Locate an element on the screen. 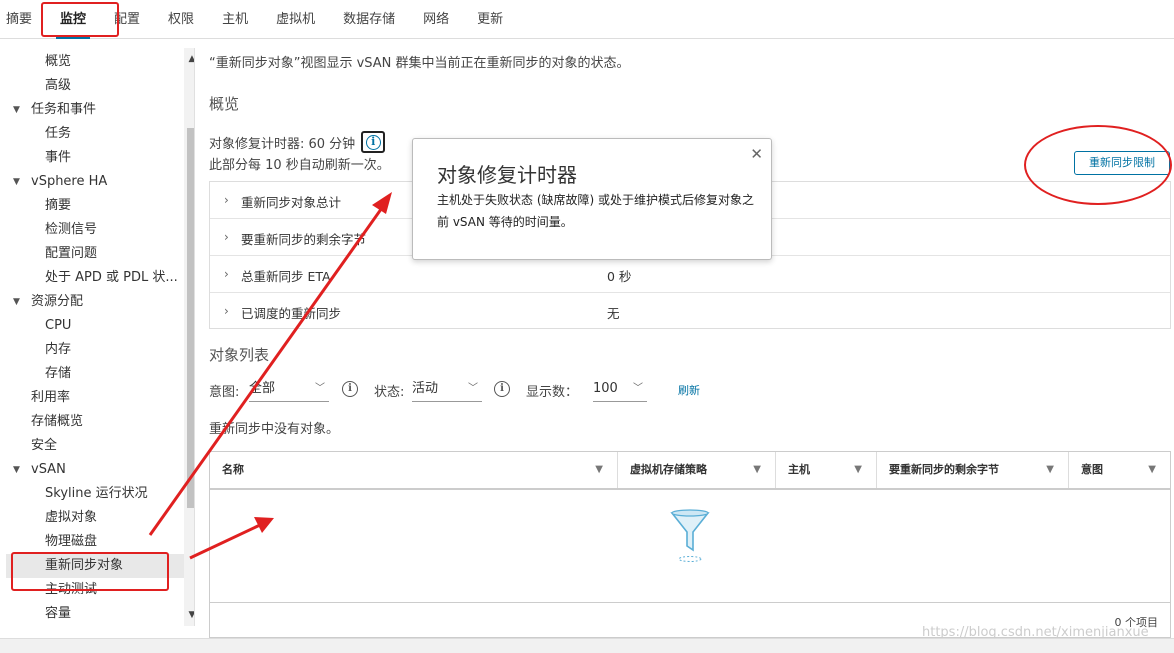 The width and height of the screenshot is (1174, 653). scroll-down-arrow-icon: ▼ is located at coordinates (189, 615).